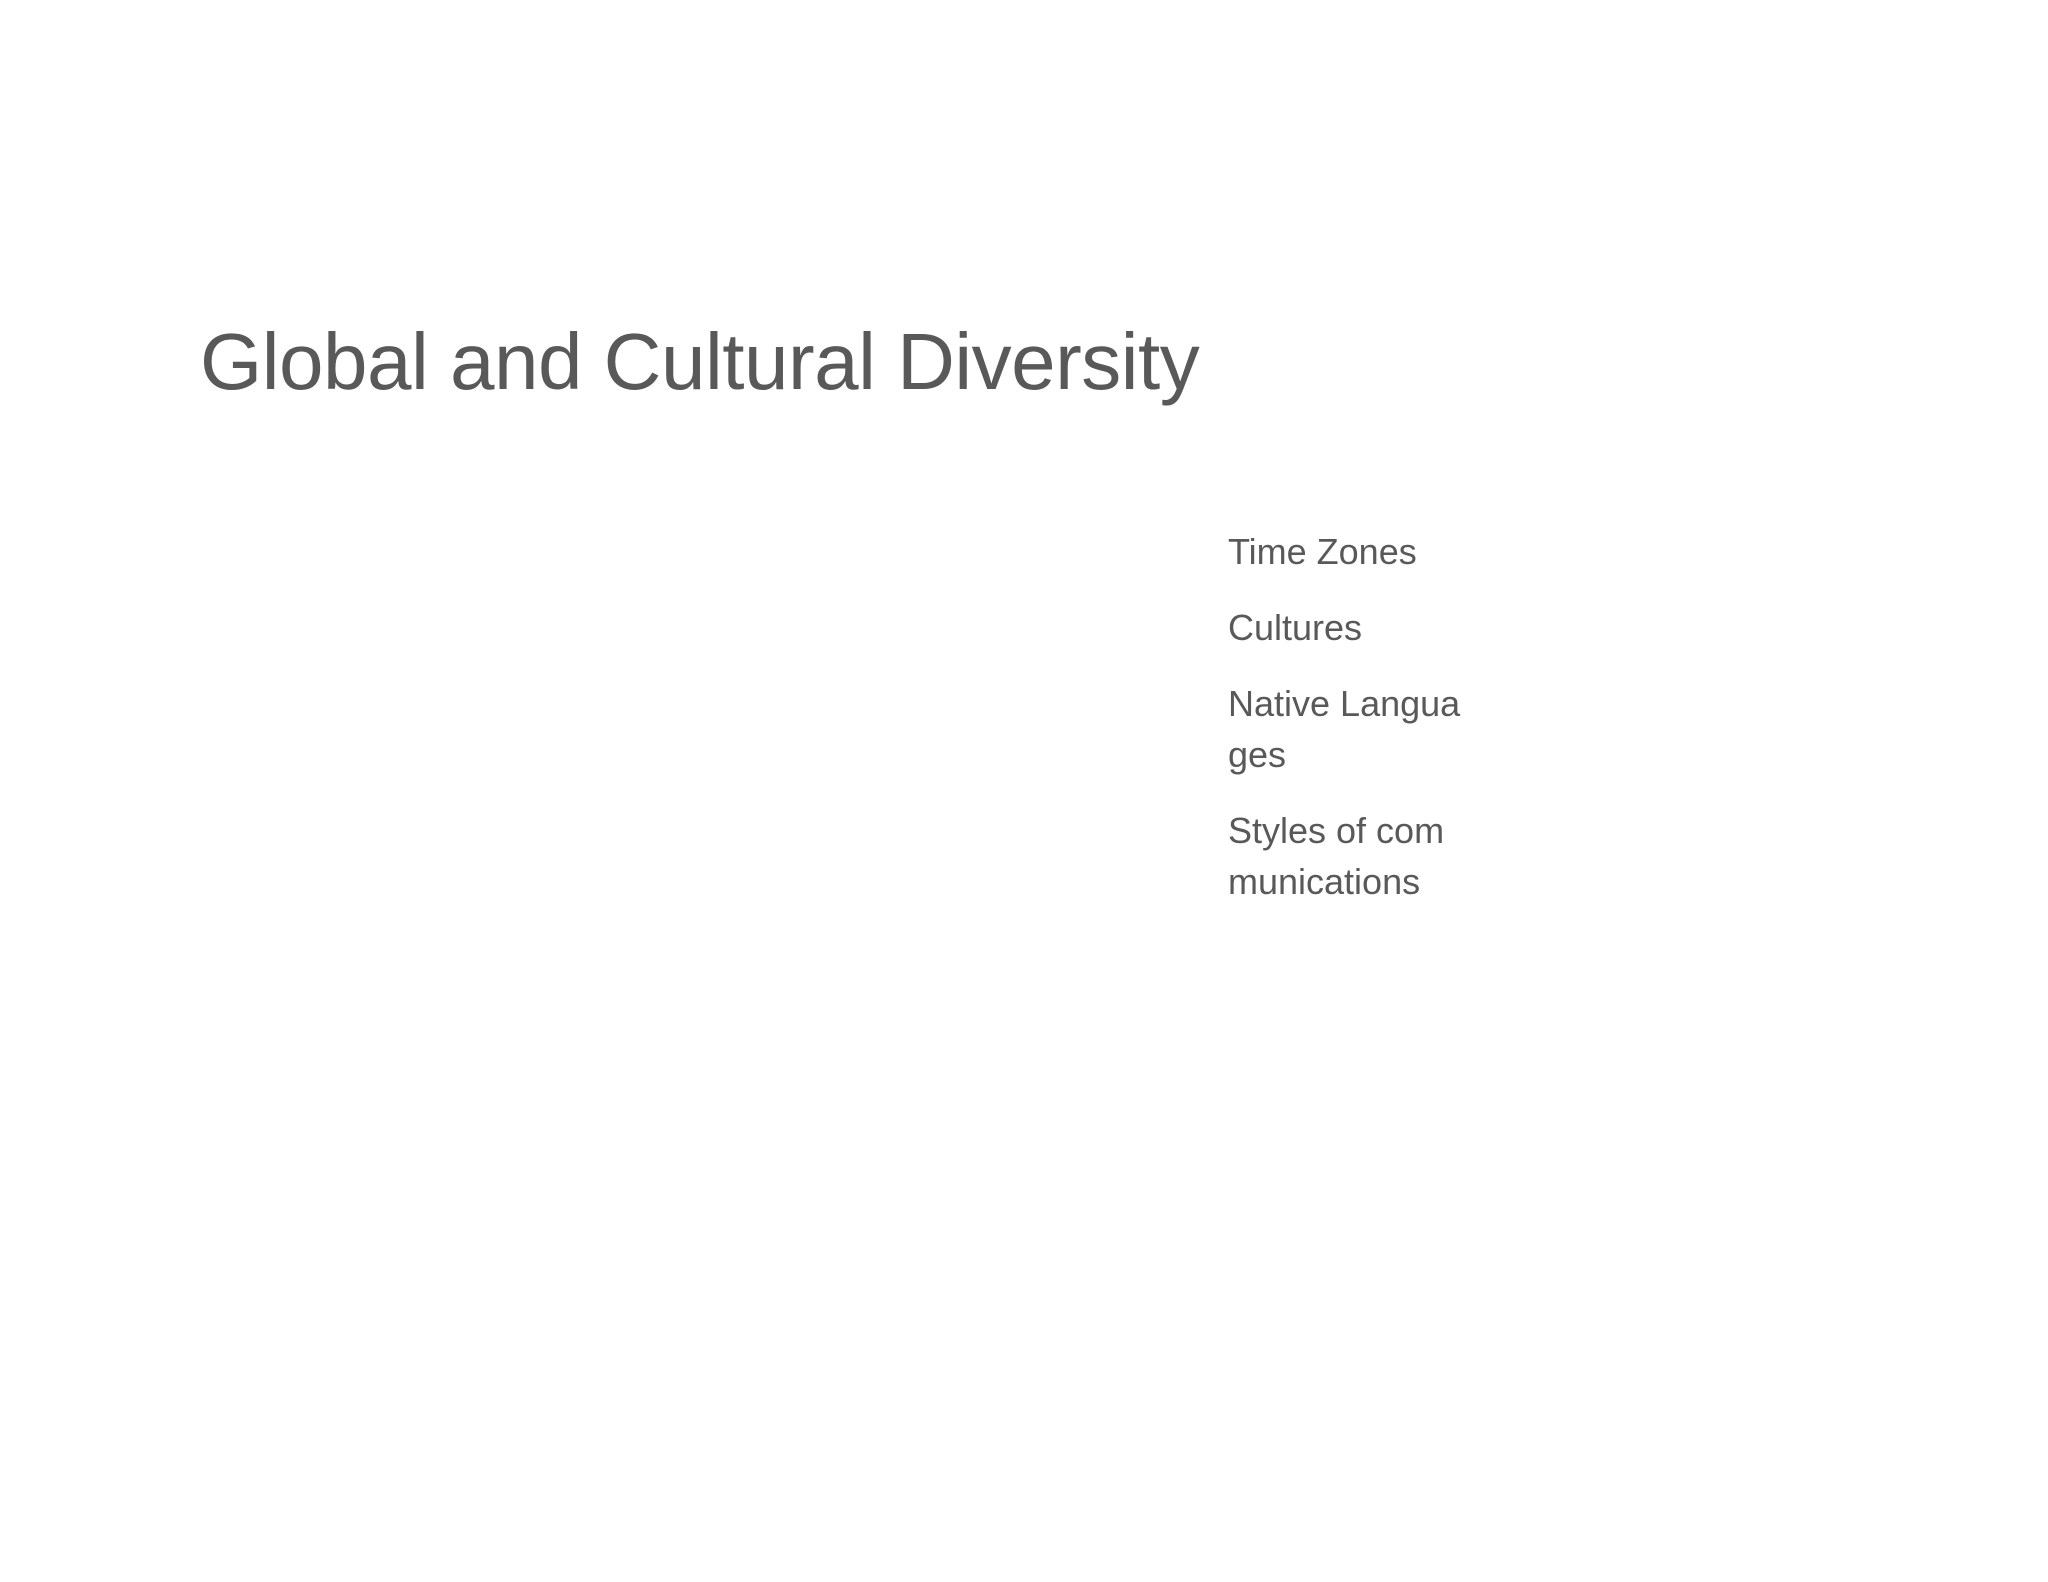 Image resolution: width=2048 pixels, height=1582 pixels. What do you see at coordinates (1295, 627) in the screenshot?
I see `bullet-item-cultures: Cultures` at bounding box center [1295, 627].